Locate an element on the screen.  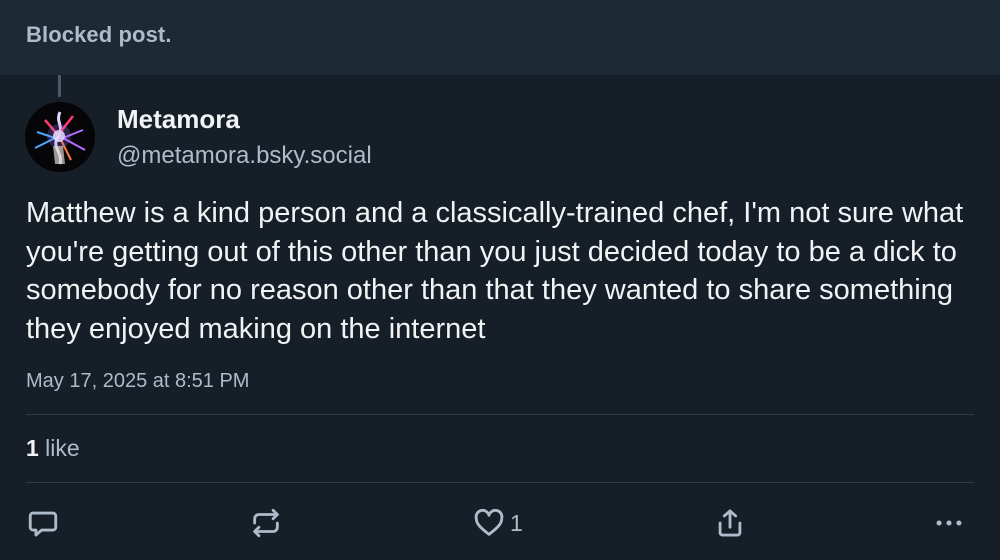
reply-button is located at coordinates (43, 523).